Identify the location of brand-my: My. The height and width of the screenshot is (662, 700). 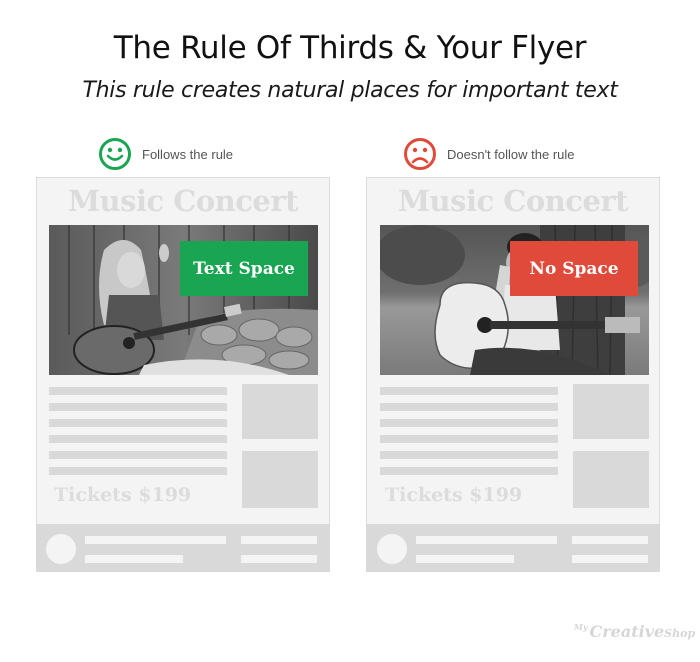
(581, 627).